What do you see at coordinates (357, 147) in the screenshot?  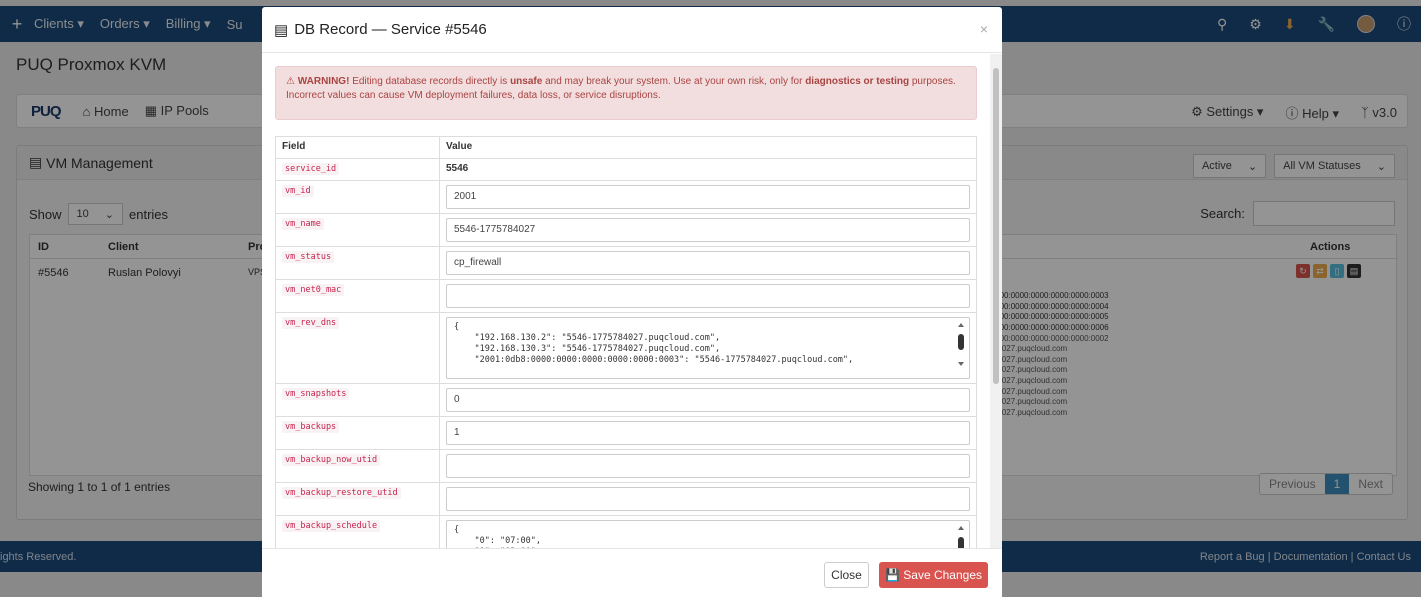 I see `header-field: Field` at bounding box center [357, 147].